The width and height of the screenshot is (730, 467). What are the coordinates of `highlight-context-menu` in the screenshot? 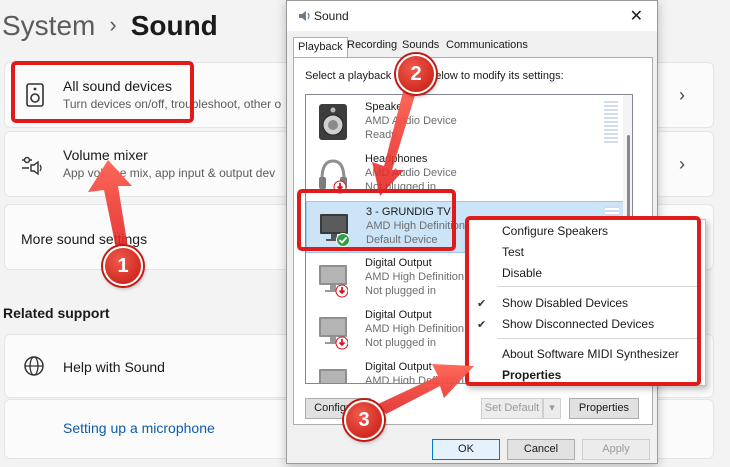 It's located at (583, 301).